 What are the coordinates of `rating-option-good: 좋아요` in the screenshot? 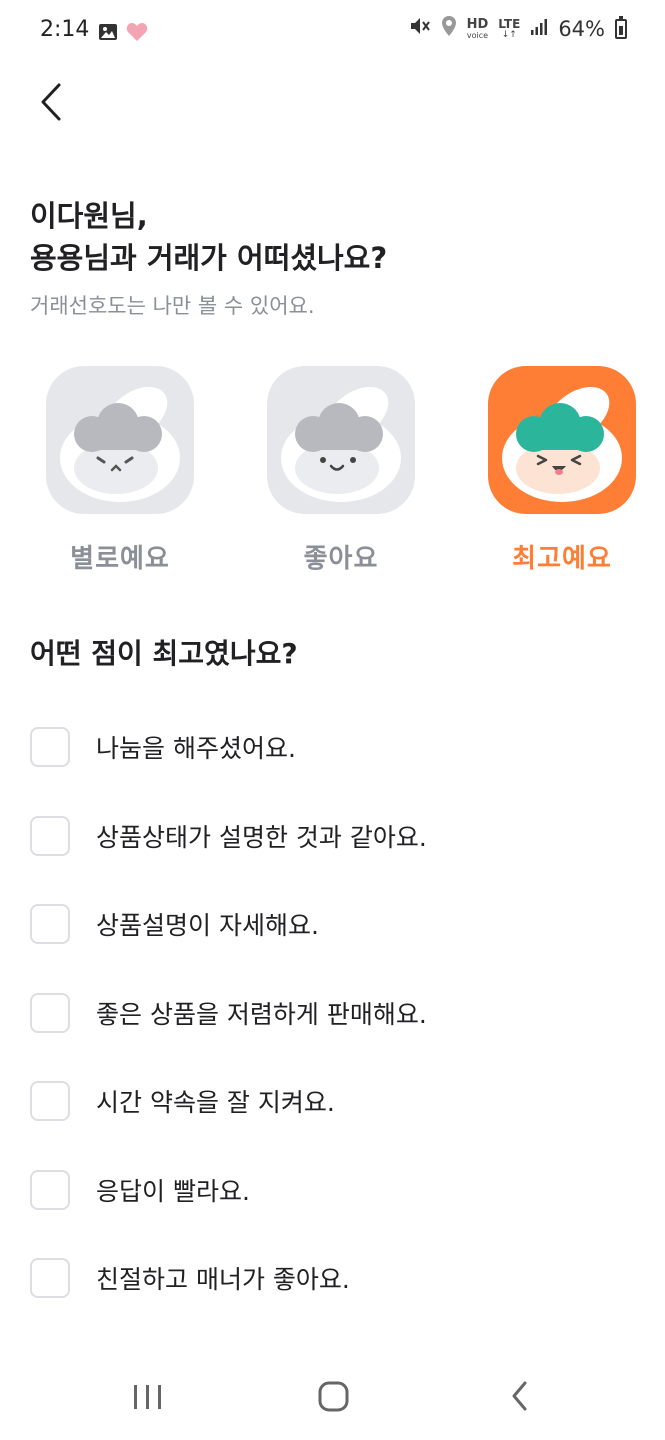 It's located at (341, 481).